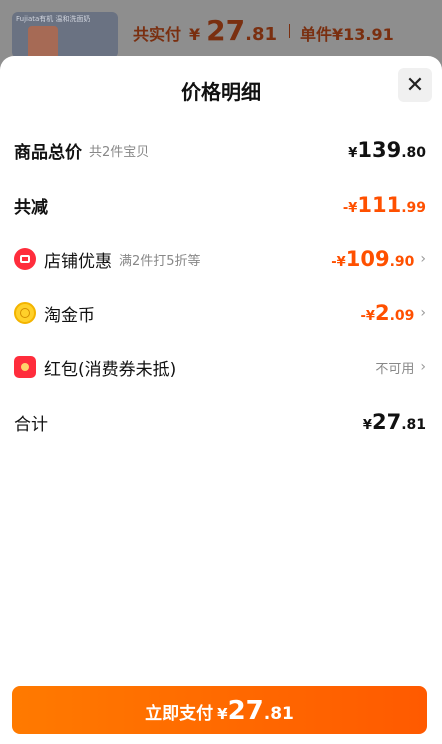 The height and width of the screenshot is (744, 442). I want to click on background-total-currency: ¥, so click(195, 34).